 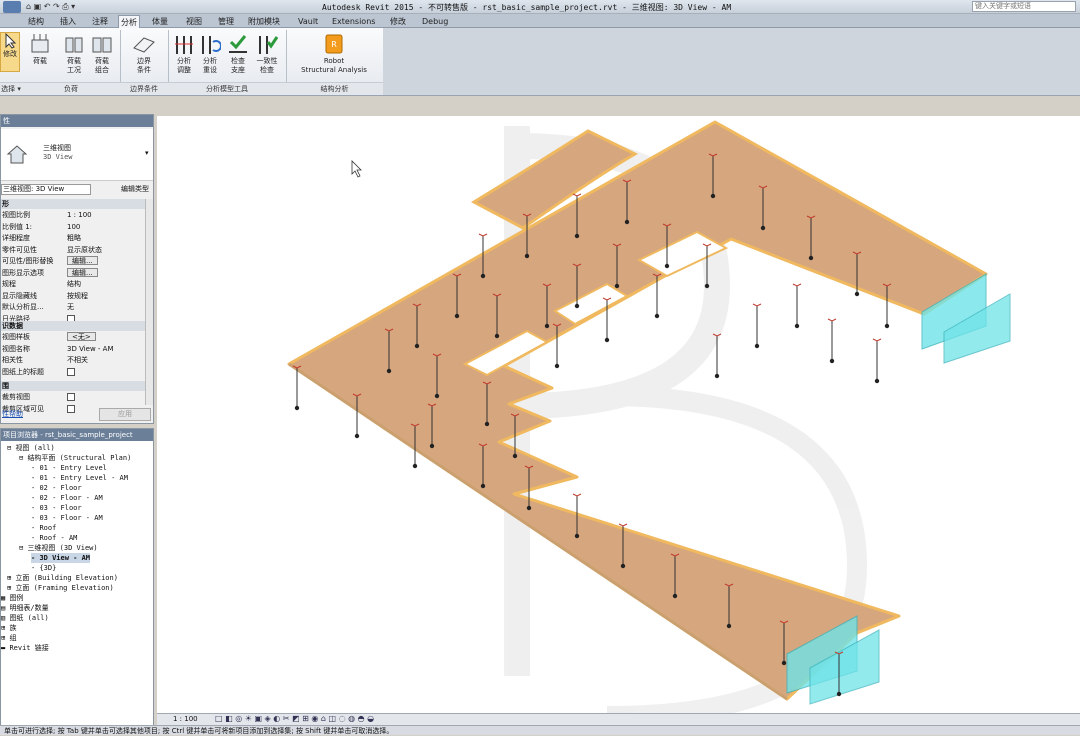 What do you see at coordinates (129, 21) in the screenshot?
I see `tab-analyze: 分析` at bounding box center [129, 21].